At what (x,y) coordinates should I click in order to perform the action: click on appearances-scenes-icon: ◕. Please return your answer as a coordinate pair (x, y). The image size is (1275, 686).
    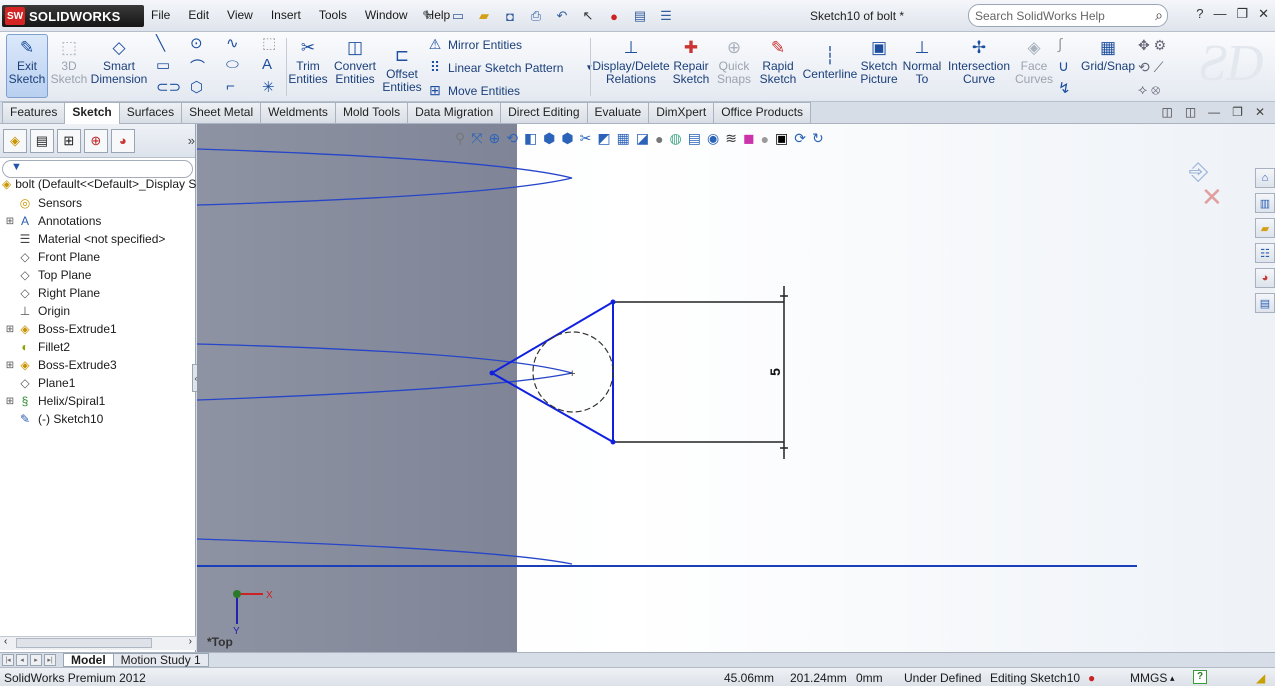
    Looking at the image, I should click on (1265, 278).